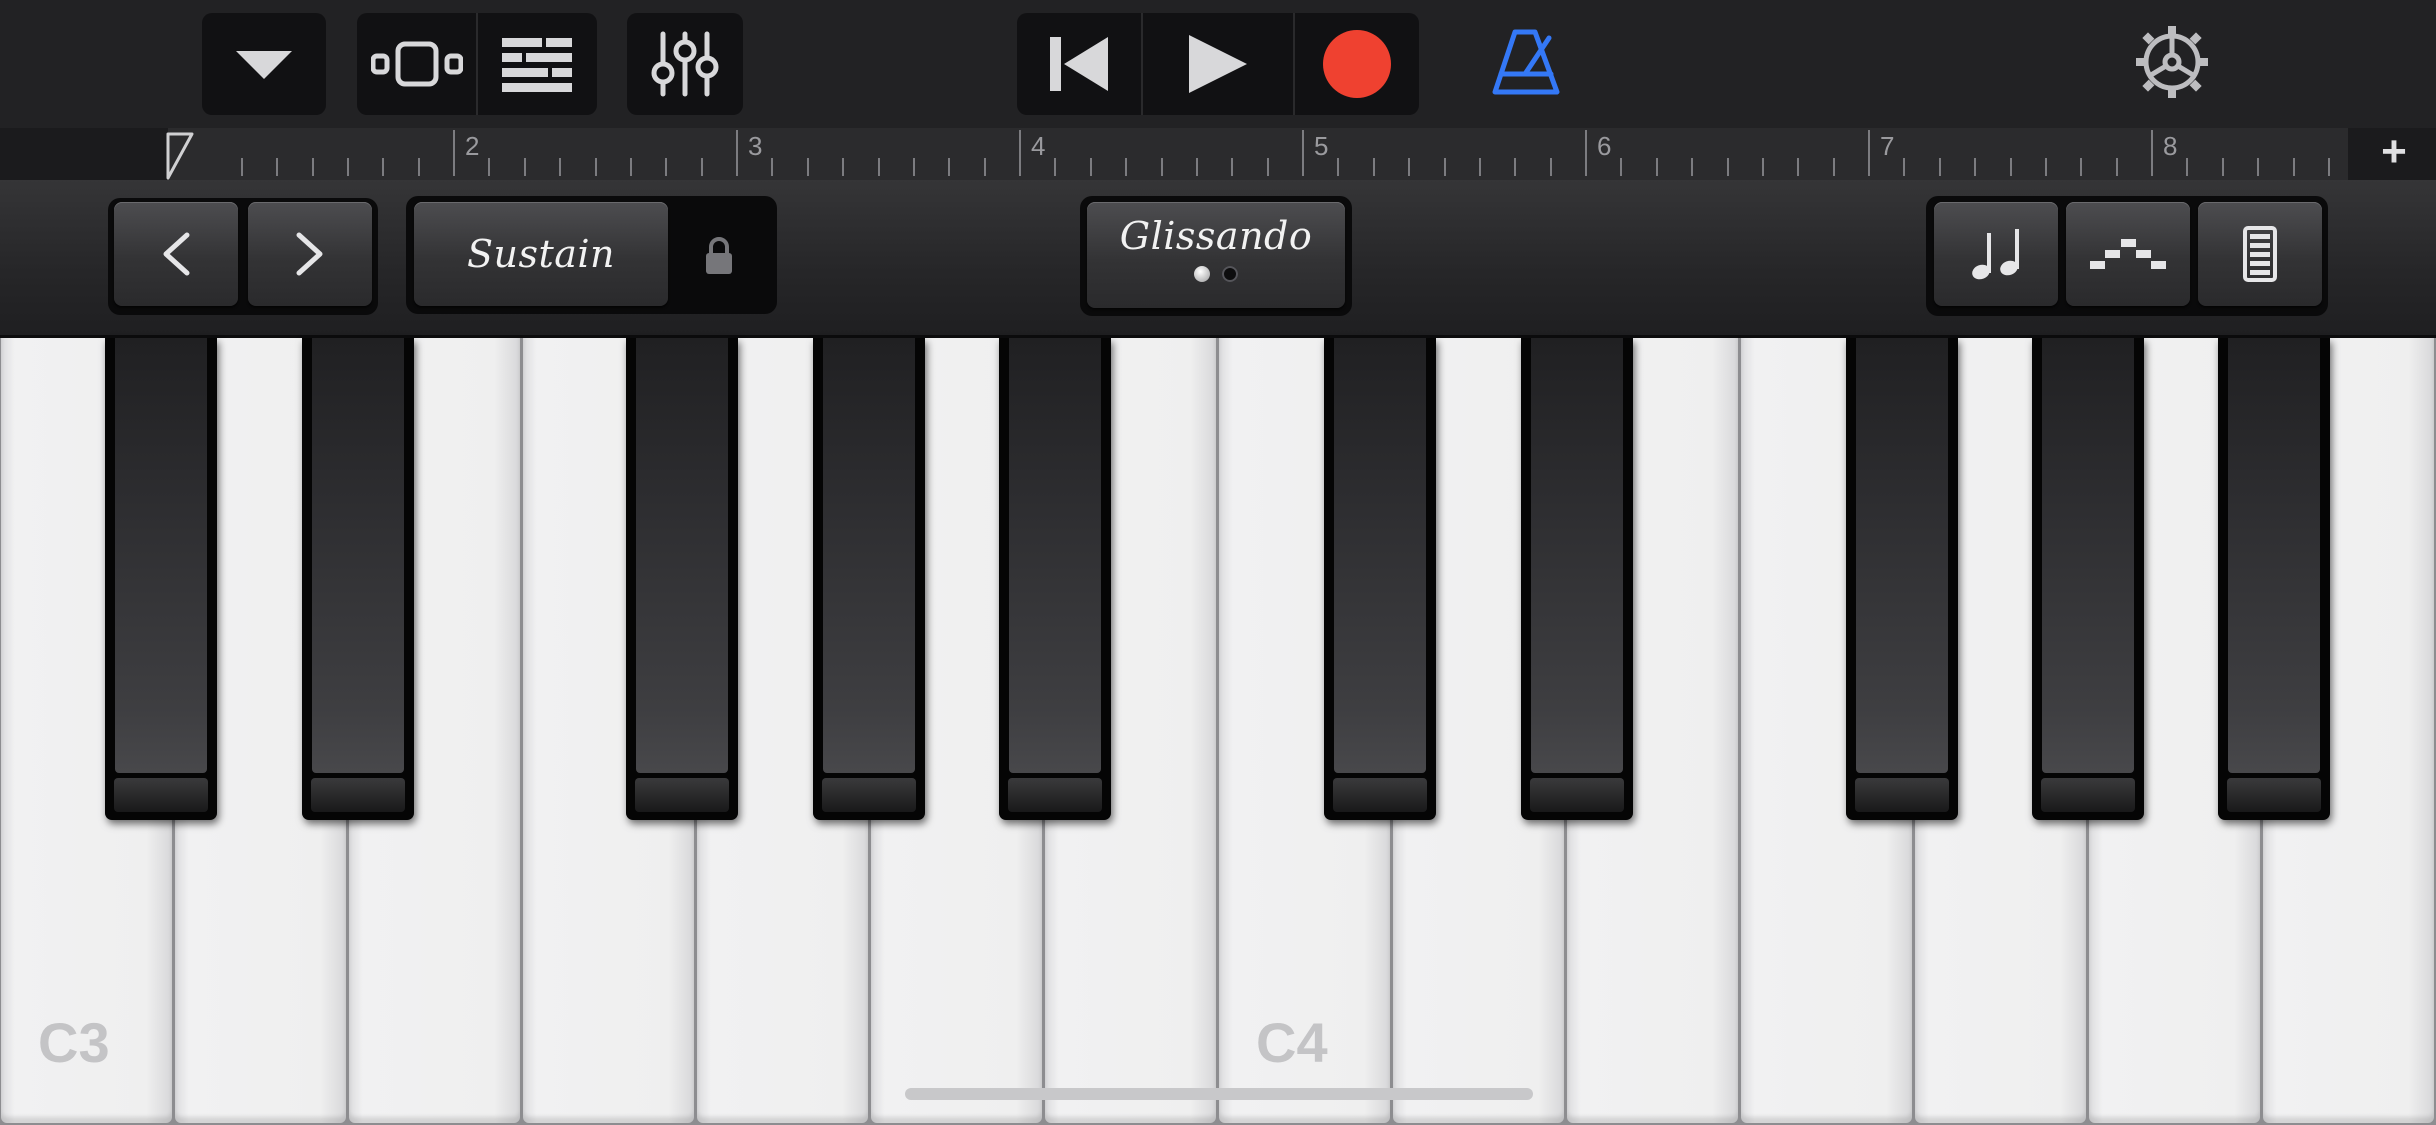 This screenshot has width=2436, height=1125. I want to click on arpeggiator-button, so click(2128, 254).